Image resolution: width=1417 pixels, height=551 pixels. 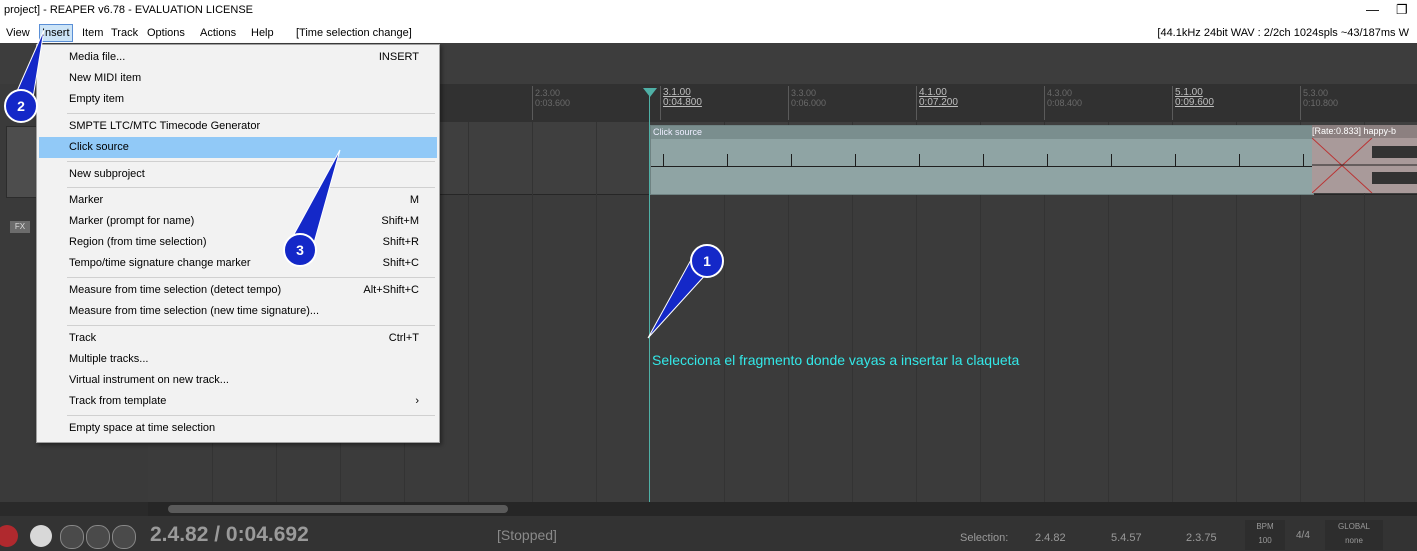 I want to click on ruler-label: 5.1.00 0:09.600, so click(x=1194, y=97).